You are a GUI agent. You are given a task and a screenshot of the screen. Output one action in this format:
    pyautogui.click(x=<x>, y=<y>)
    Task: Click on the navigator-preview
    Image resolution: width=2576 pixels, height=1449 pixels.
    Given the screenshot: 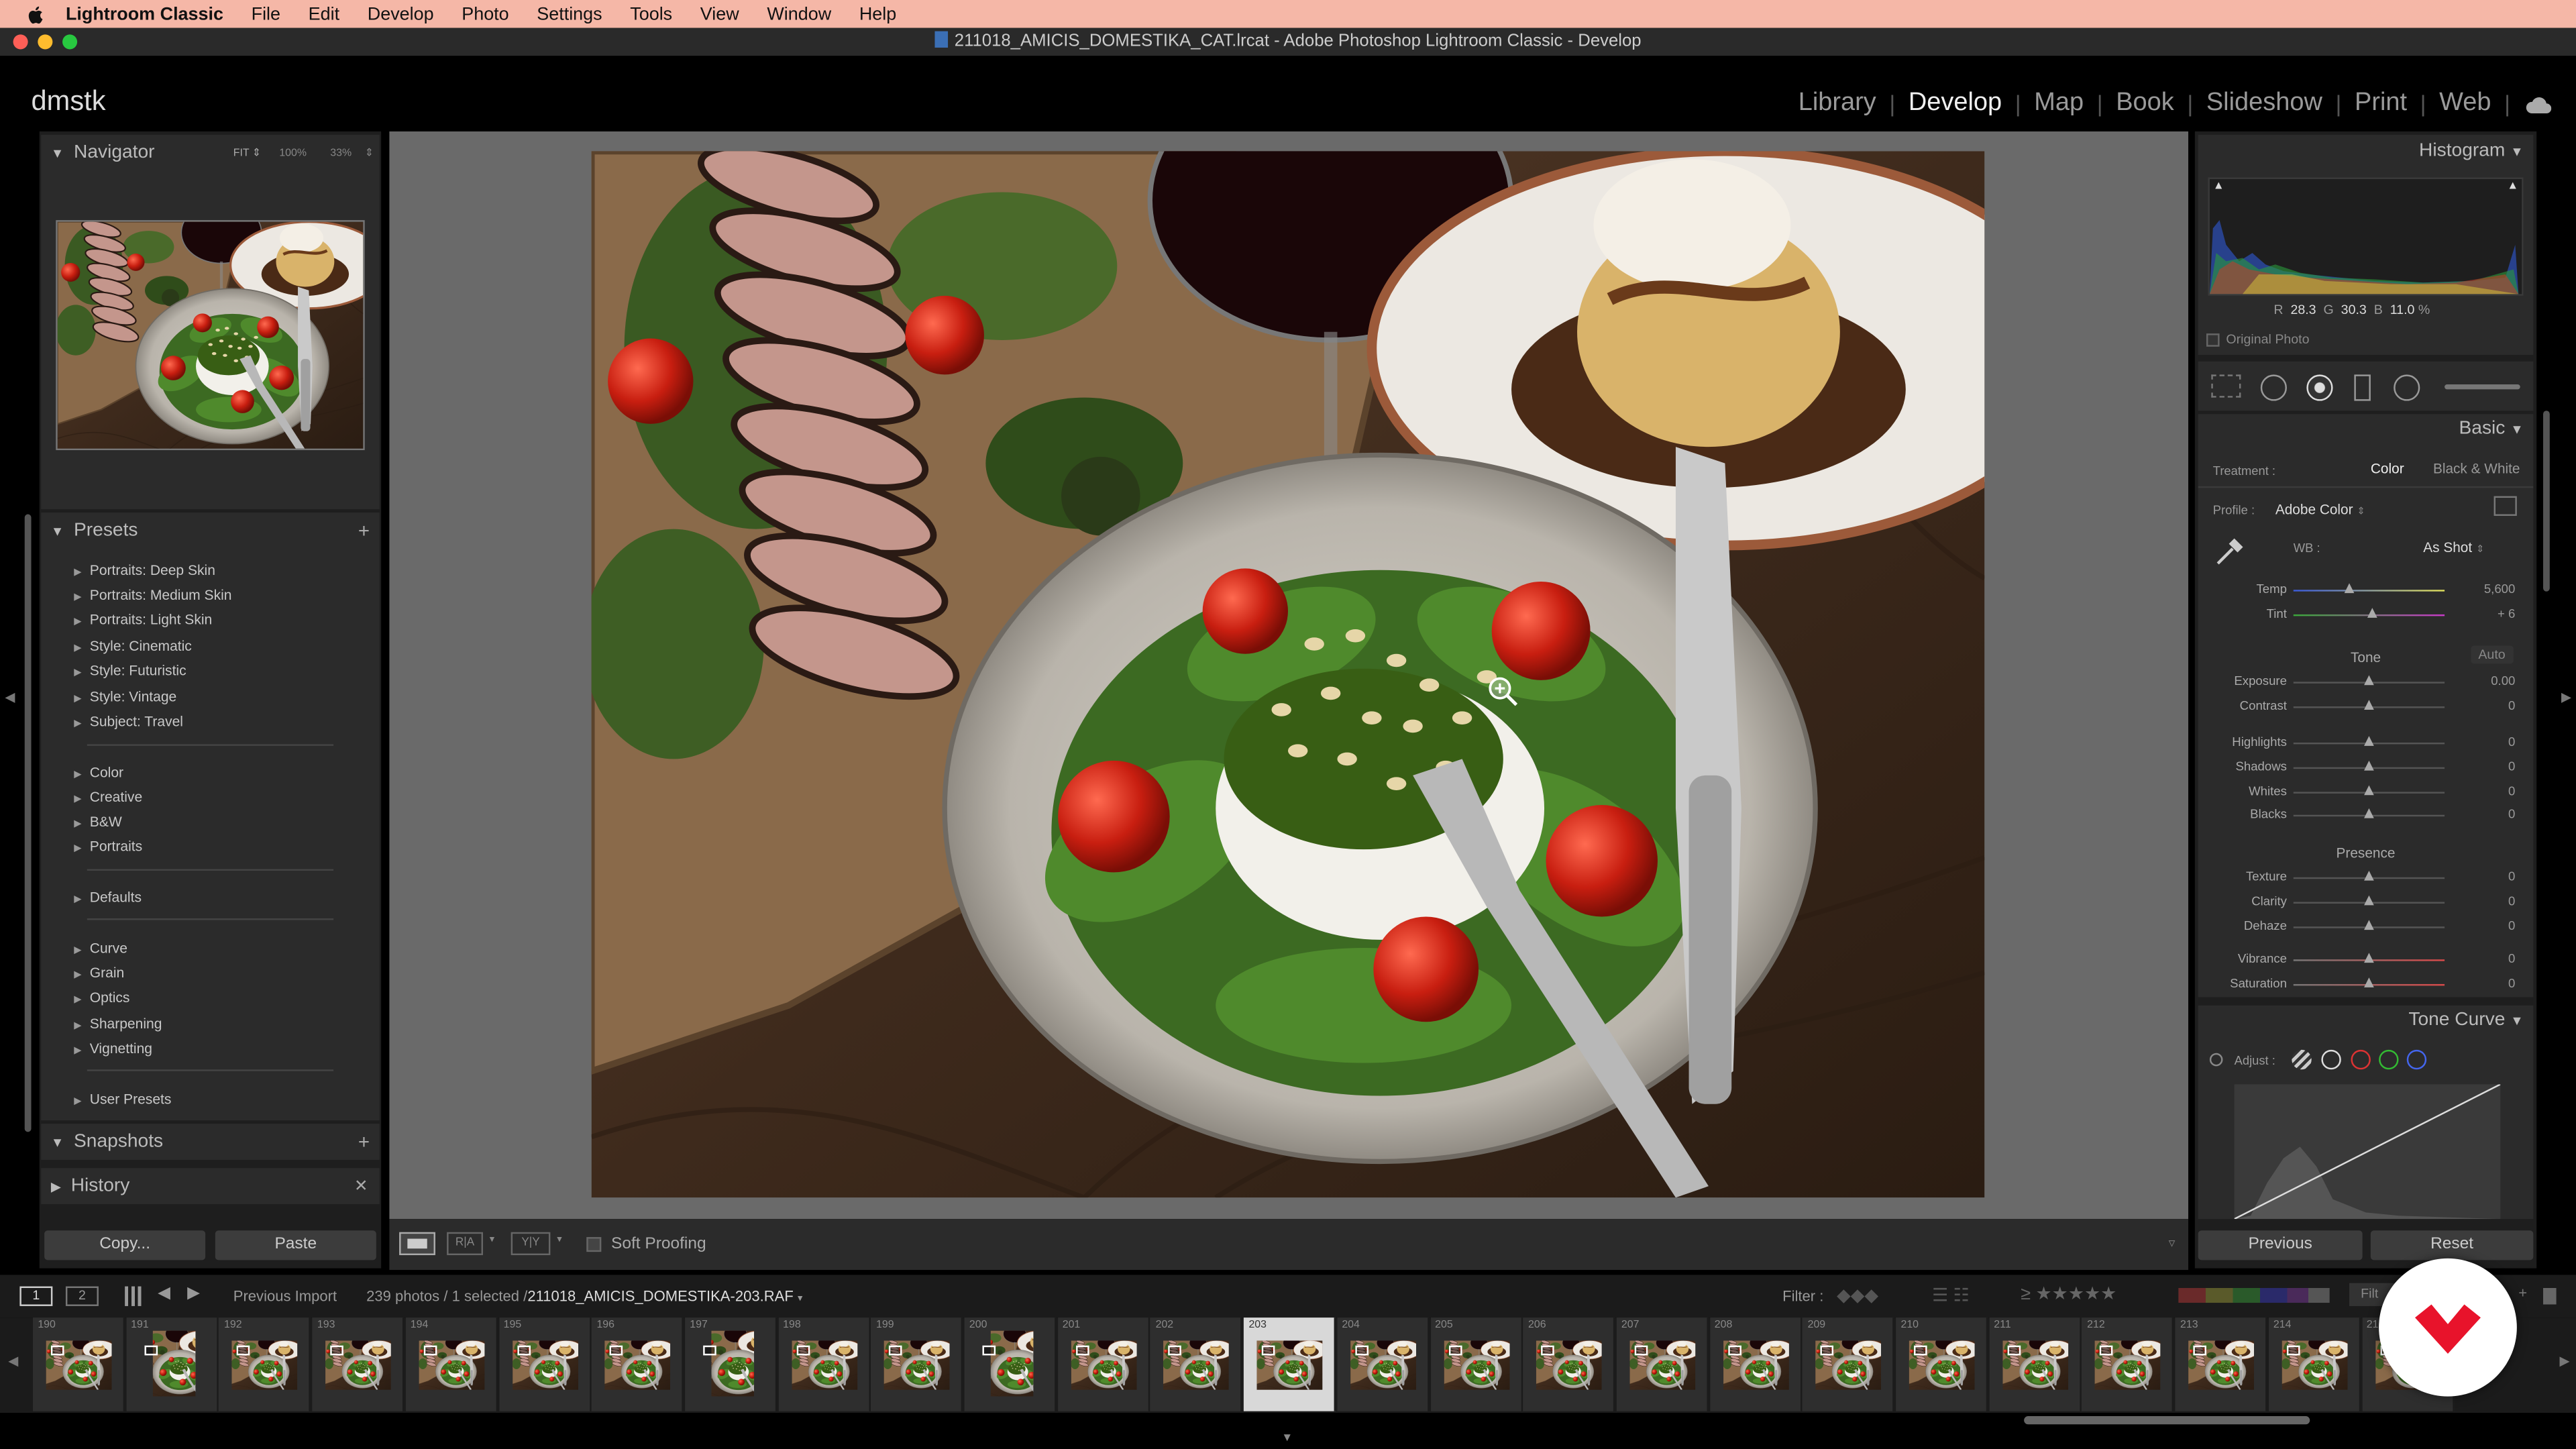 What is the action you would take?
    pyautogui.click(x=210, y=335)
    